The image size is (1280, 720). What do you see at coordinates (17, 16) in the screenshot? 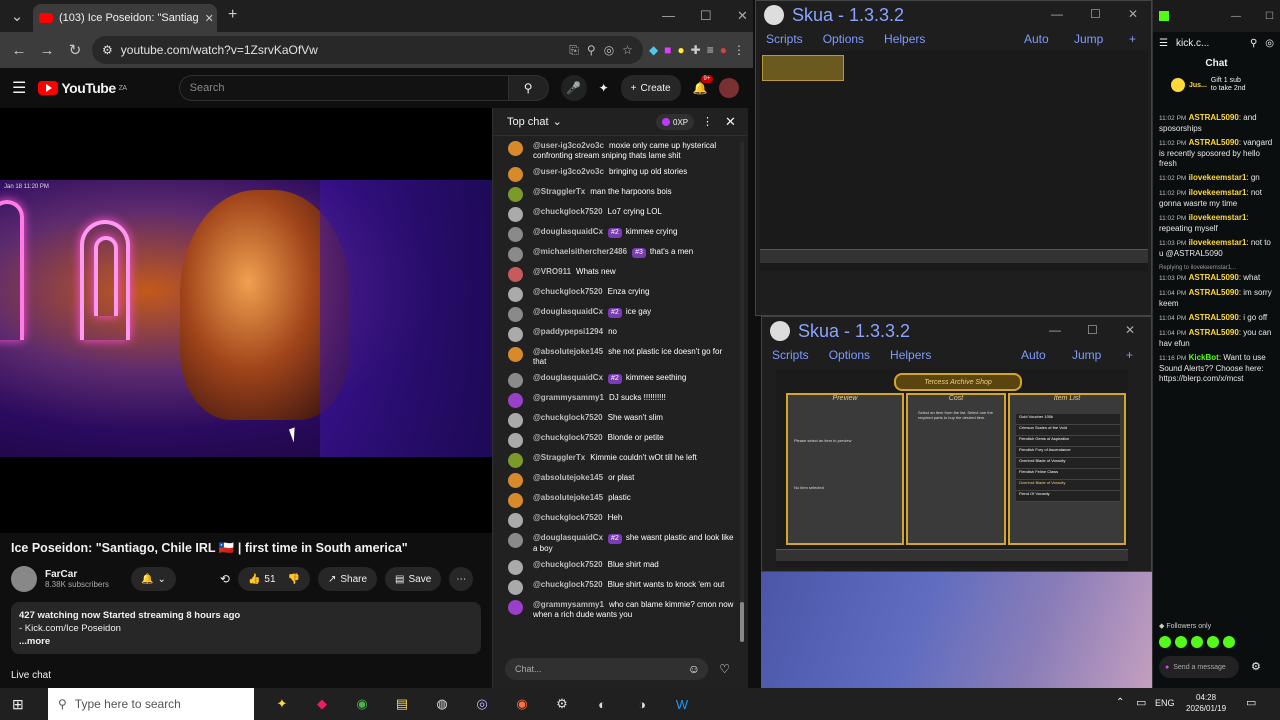
I see `tab-search-button: ⌄` at bounding box center [17, 16].